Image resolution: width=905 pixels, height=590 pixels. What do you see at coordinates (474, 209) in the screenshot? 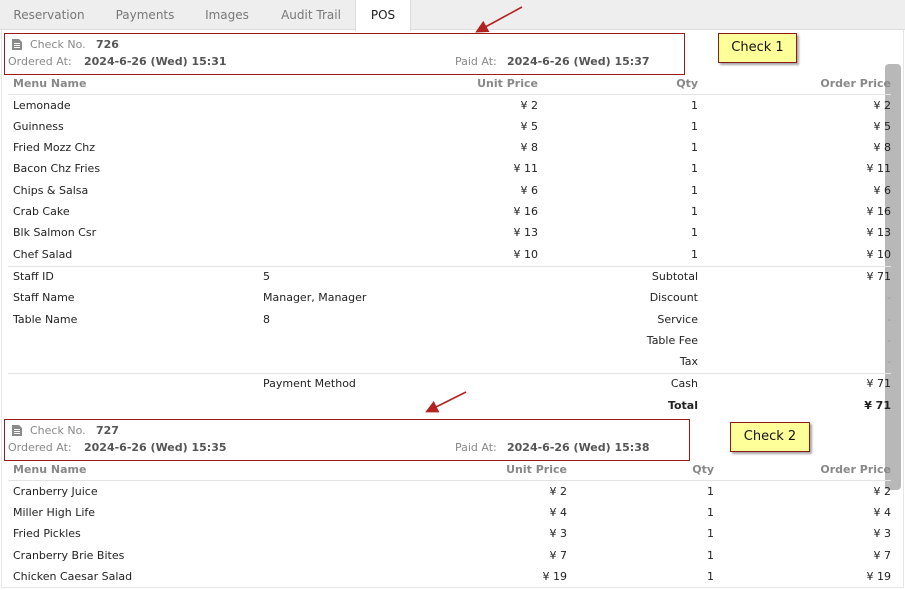
I see `annotation-arrows` at bounding box center [474, 209].